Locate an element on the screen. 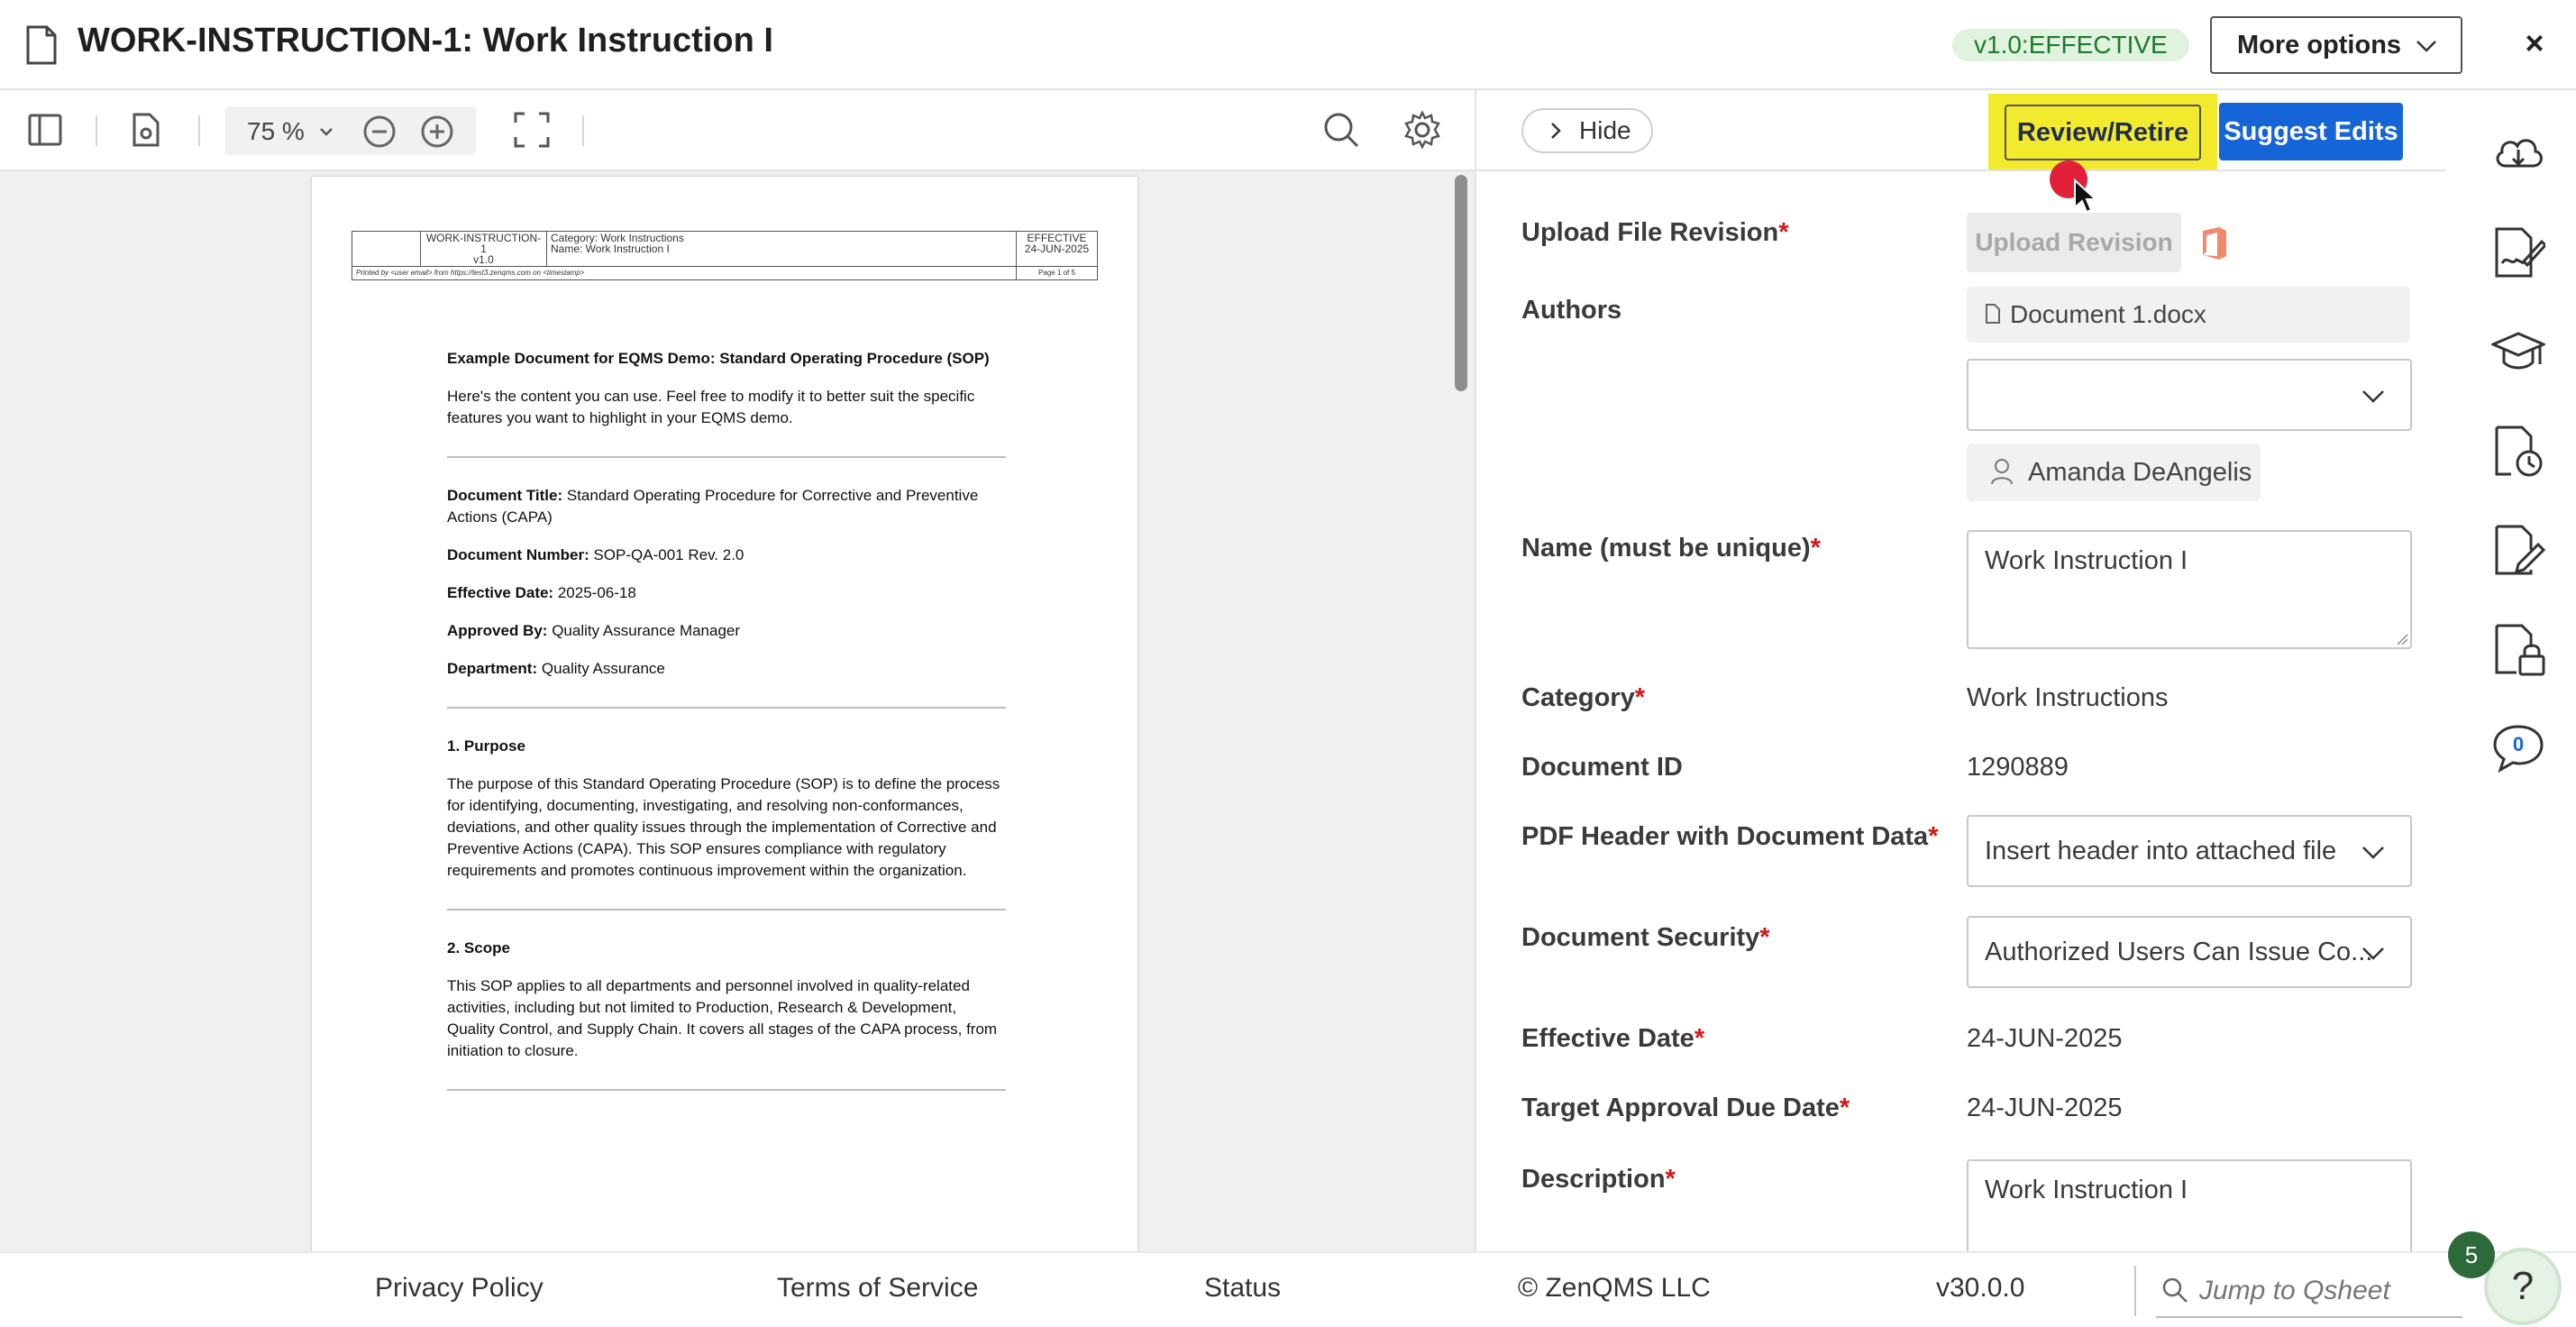  more-options-button: More options is located at coordinates (2336, 45).